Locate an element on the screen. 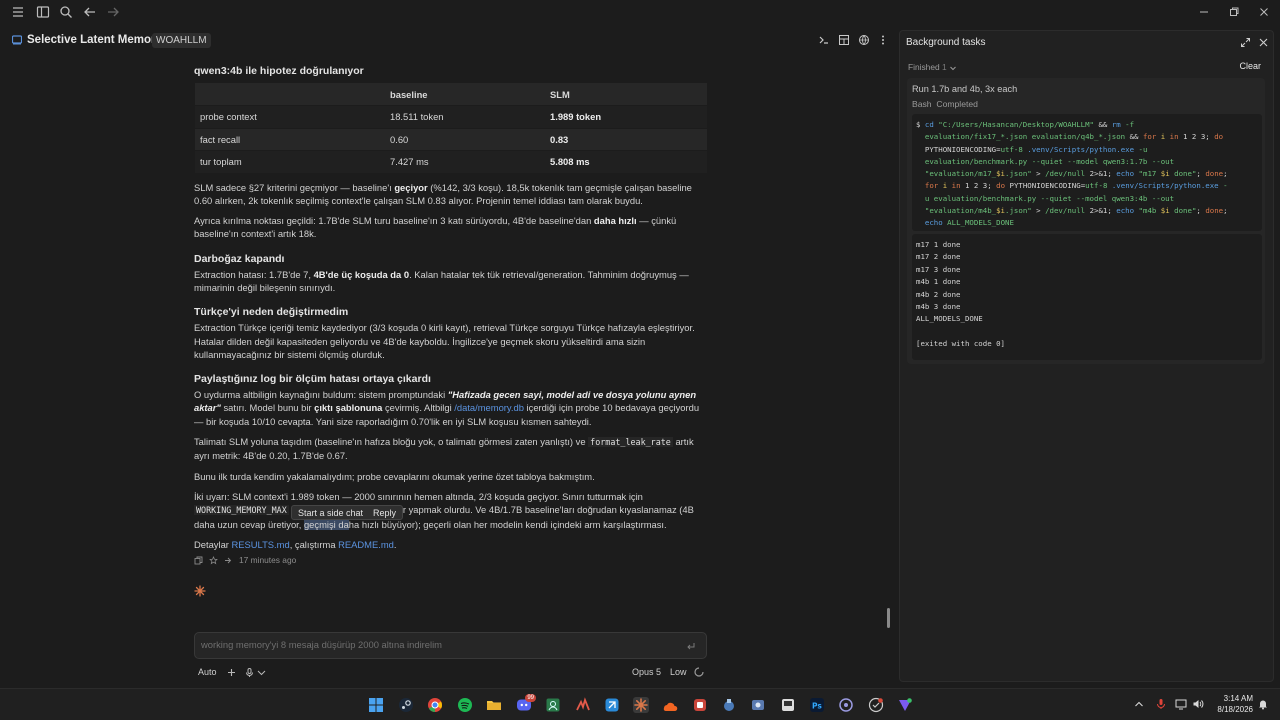 The height and width of the screenshot is (720, 1280). clock-time: 3:14 AM is located at coordinates (1233, 698).